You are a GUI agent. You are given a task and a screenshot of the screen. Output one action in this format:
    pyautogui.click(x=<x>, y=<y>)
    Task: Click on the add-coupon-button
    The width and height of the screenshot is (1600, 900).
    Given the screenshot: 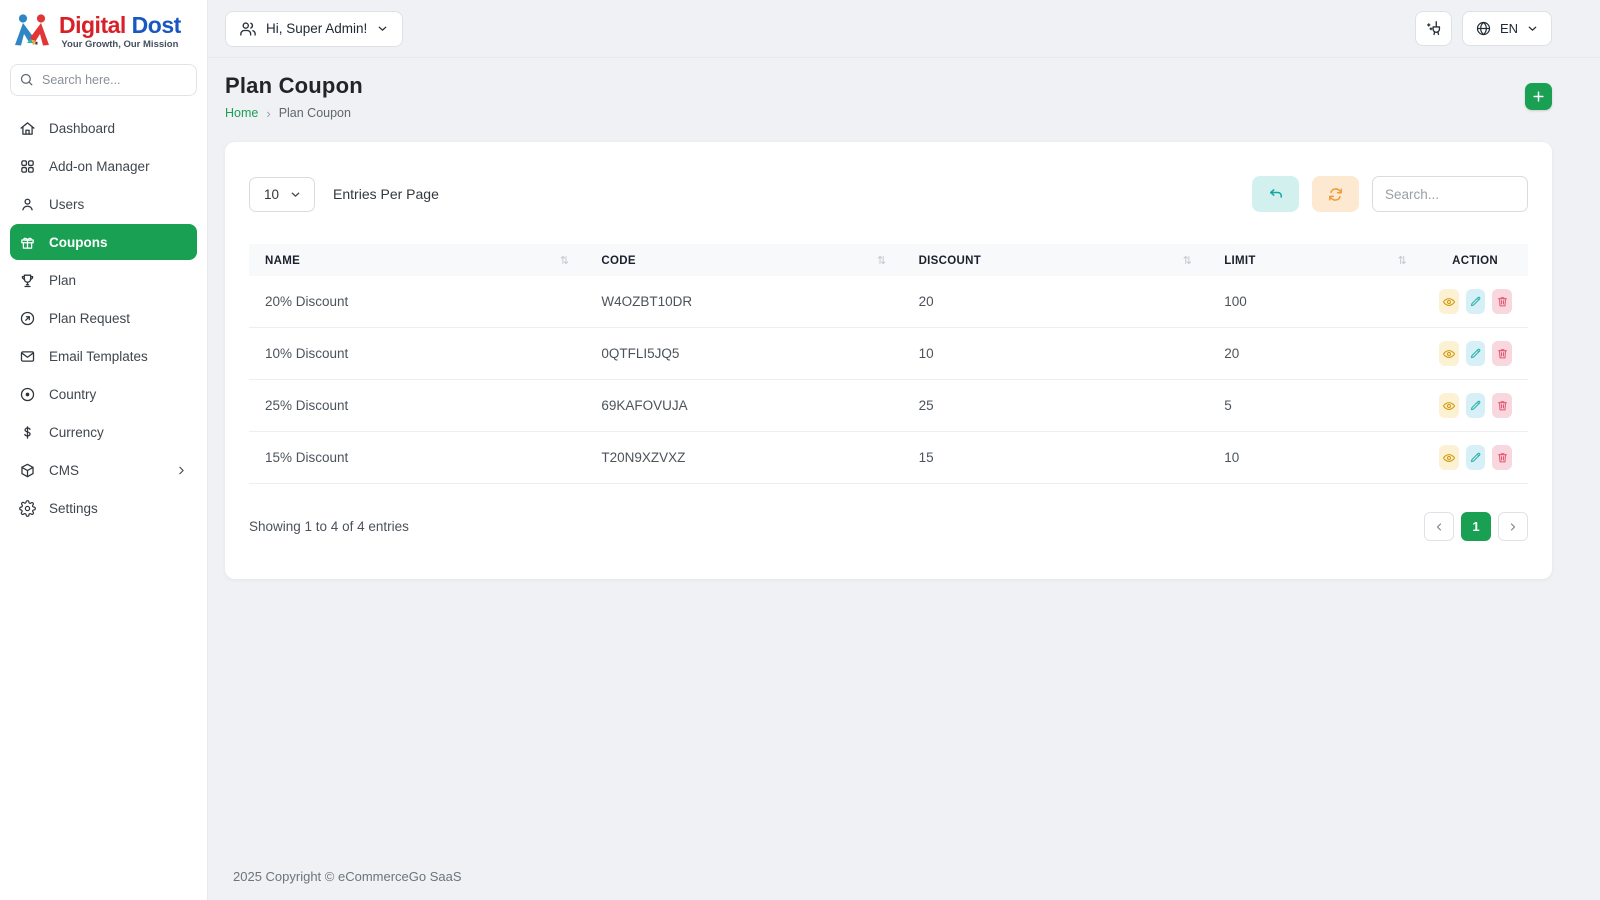 What is the action you would take?
    pyautogui.click(x=1538, y=96)
    